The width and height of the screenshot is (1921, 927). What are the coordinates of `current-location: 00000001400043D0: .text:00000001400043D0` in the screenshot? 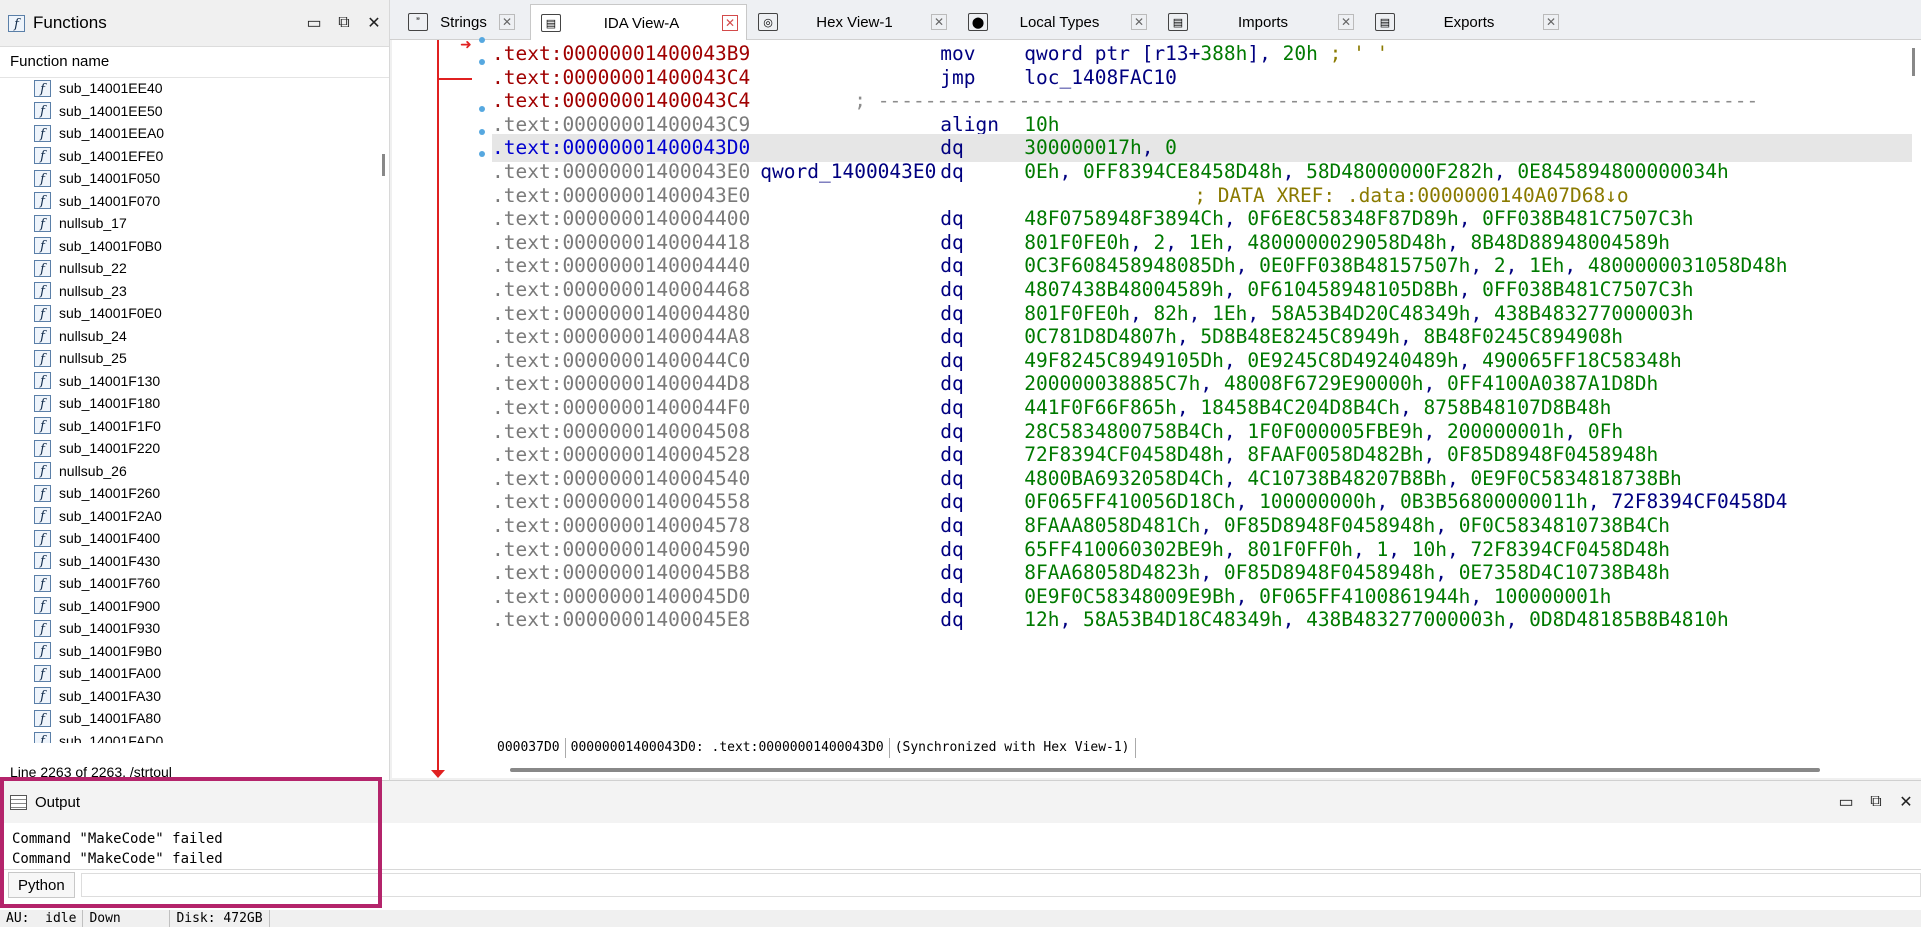 It's located at (728, 748).